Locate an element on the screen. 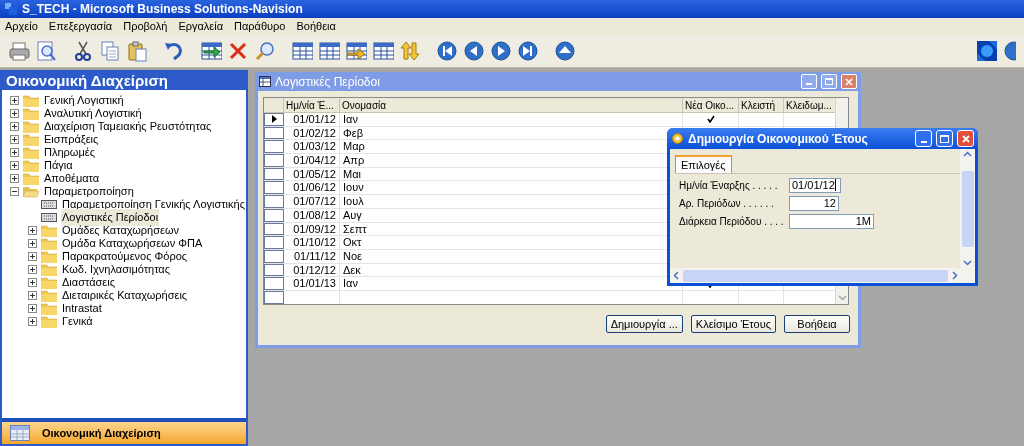 The image size is (1024, 446). dialog-title: Δημιουργία Οικονομικού Έτους is located at coordinates (778, 139).